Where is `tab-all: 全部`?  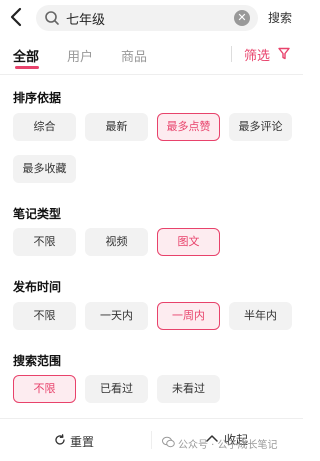
tab-all: 全部 is located at coordinates (26, 55).